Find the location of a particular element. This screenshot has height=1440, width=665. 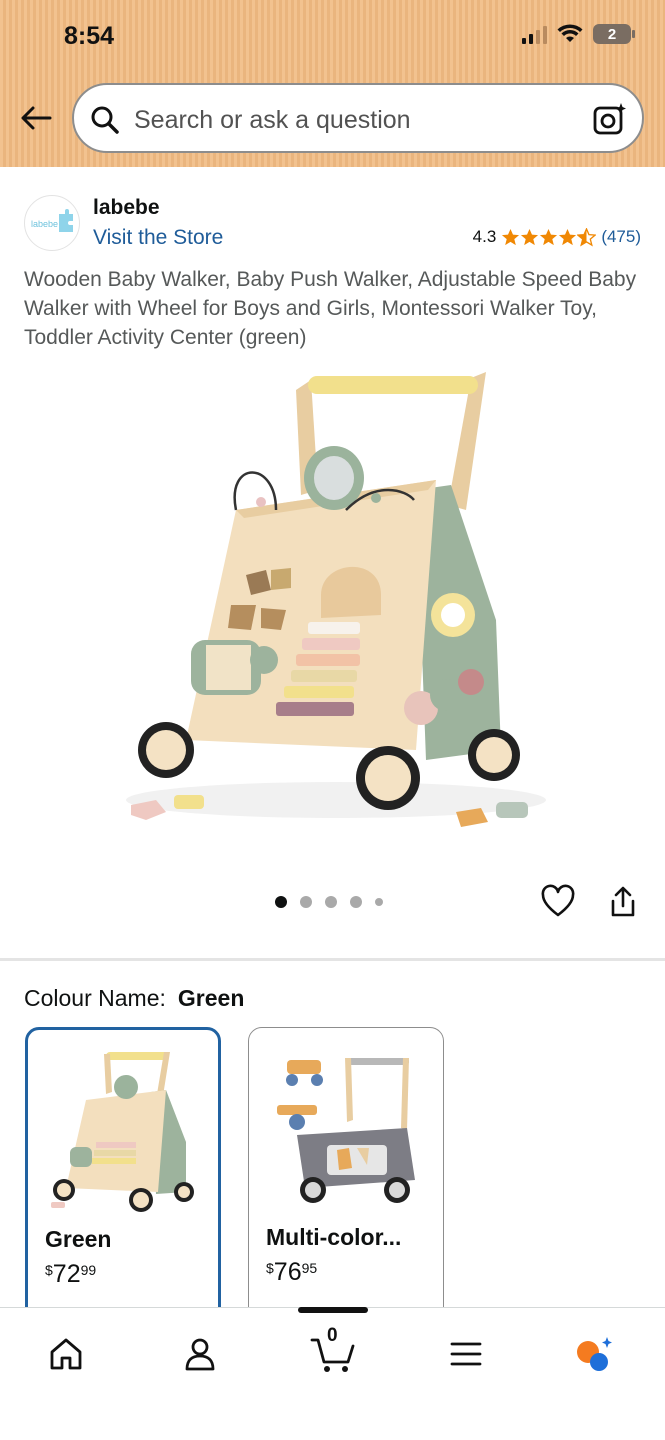

variation-image-multi-color is located at coordinates (345, 1128).